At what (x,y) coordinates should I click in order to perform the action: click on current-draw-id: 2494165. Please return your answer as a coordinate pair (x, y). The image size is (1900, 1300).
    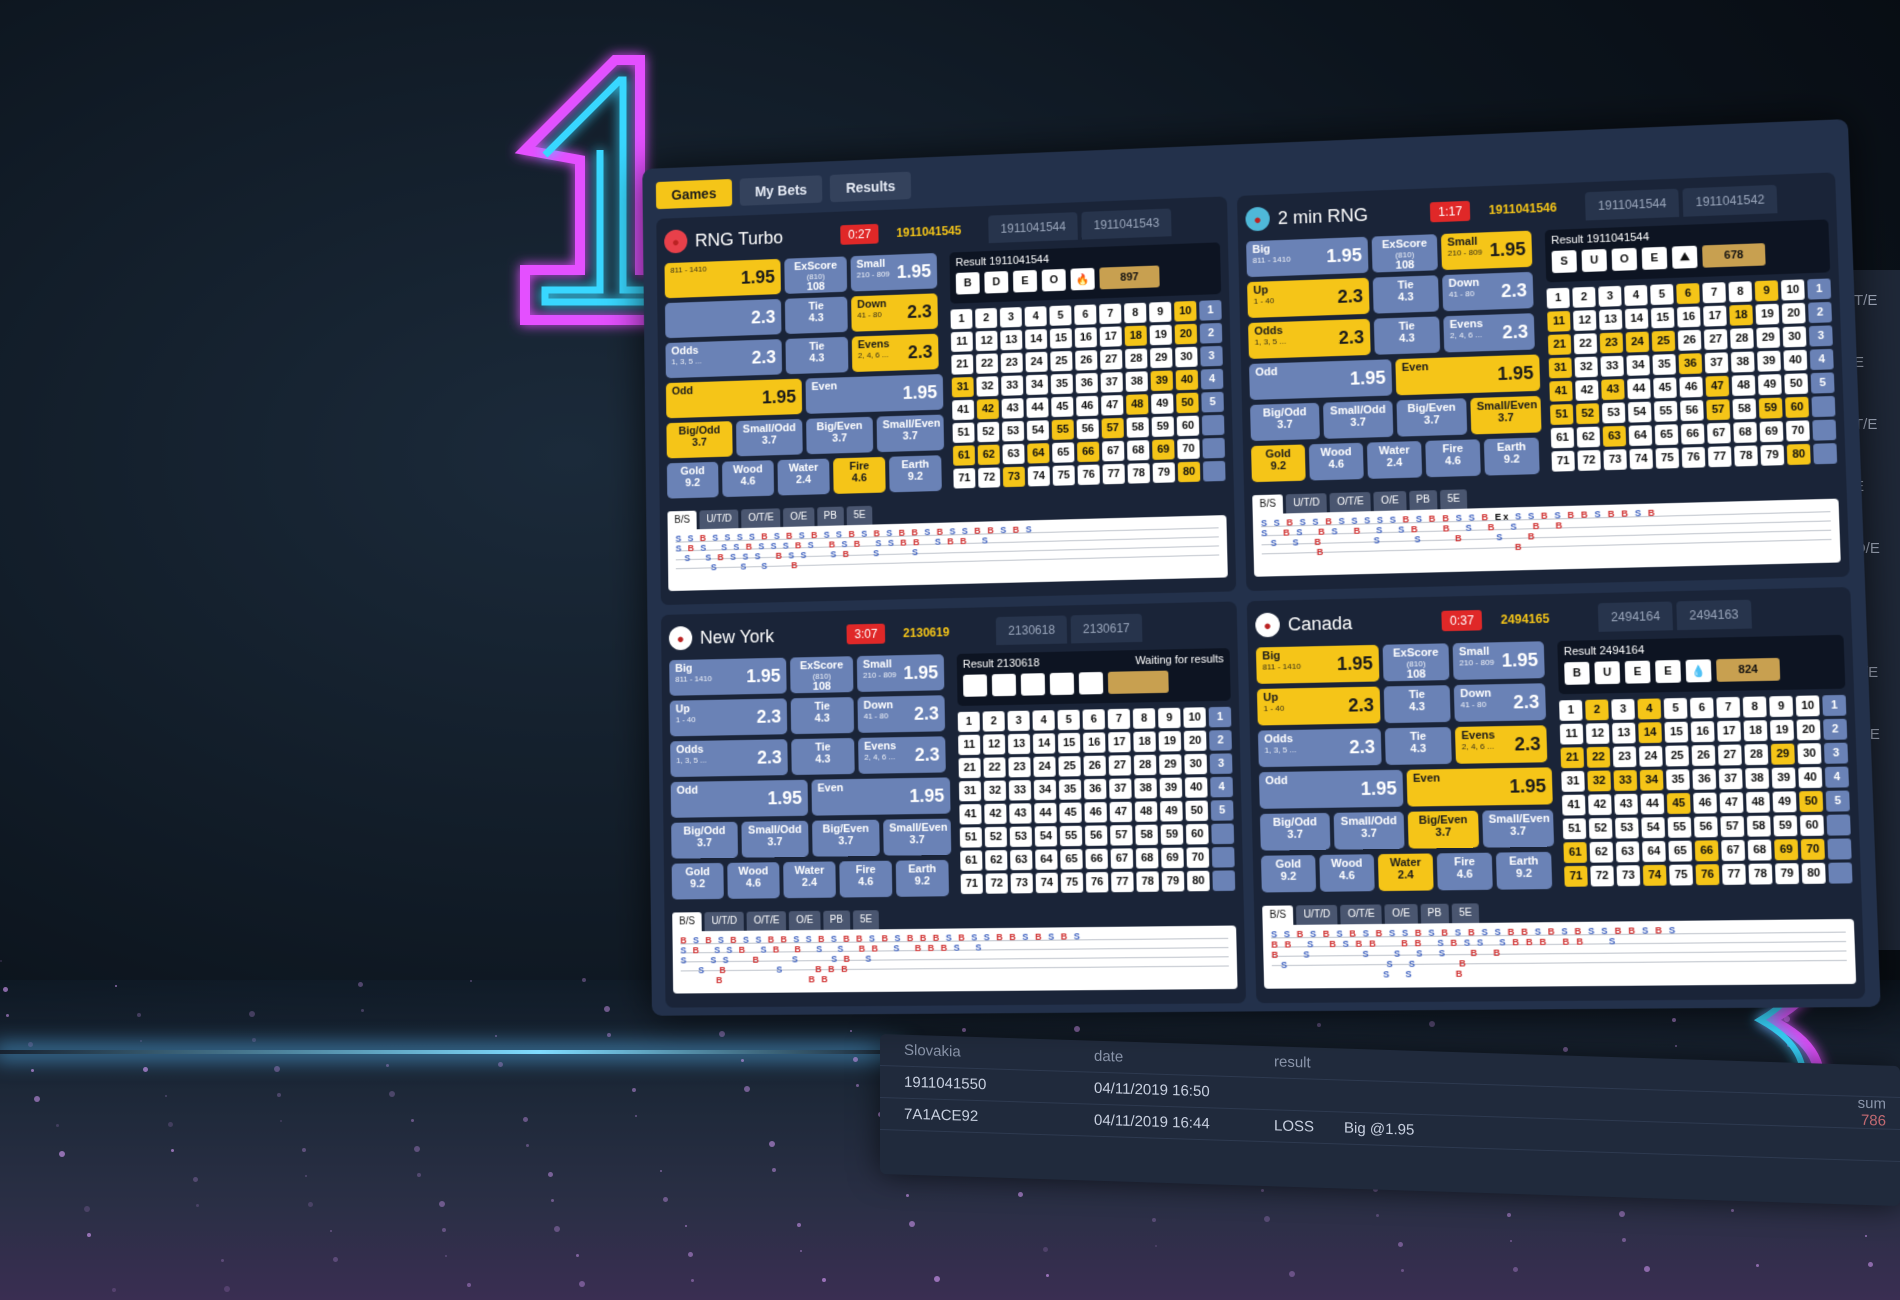
    Looking at the image, I should click on (1548, 618).